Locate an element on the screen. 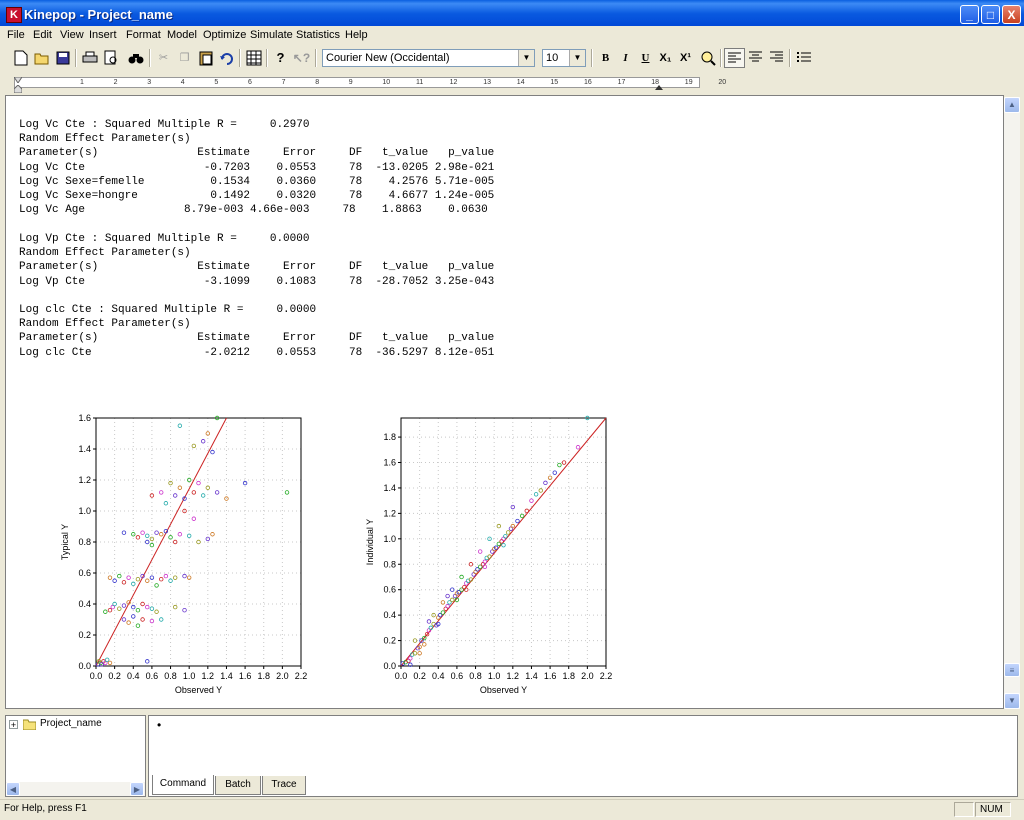 The width and height of the screenshot is (1024, 820). app-icon: K is located at coordinates (14, 15).